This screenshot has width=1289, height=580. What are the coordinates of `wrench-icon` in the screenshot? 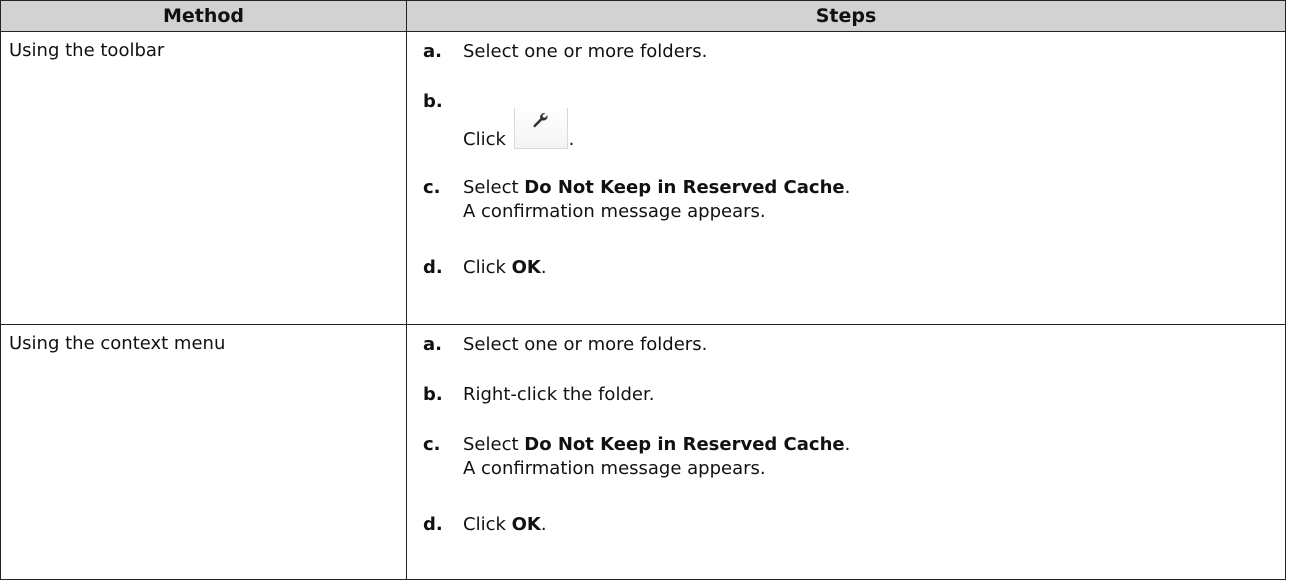 It's located at (540, 128).